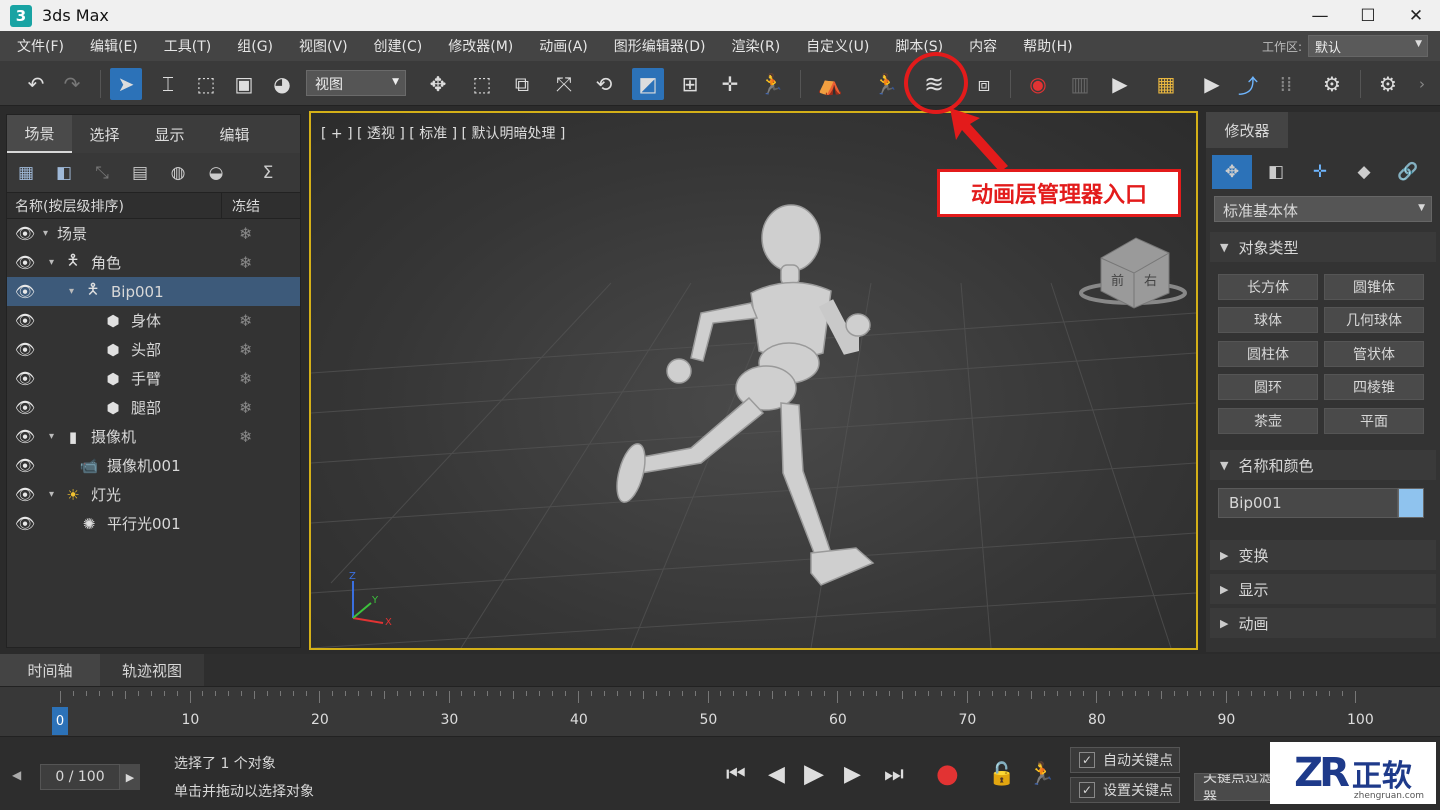 Image resolution: width=1440 pixels, height=810 pixels. Describe the element at coordinates (1320, 15) in the screenshot. I see `minimize-button: —` at that location.